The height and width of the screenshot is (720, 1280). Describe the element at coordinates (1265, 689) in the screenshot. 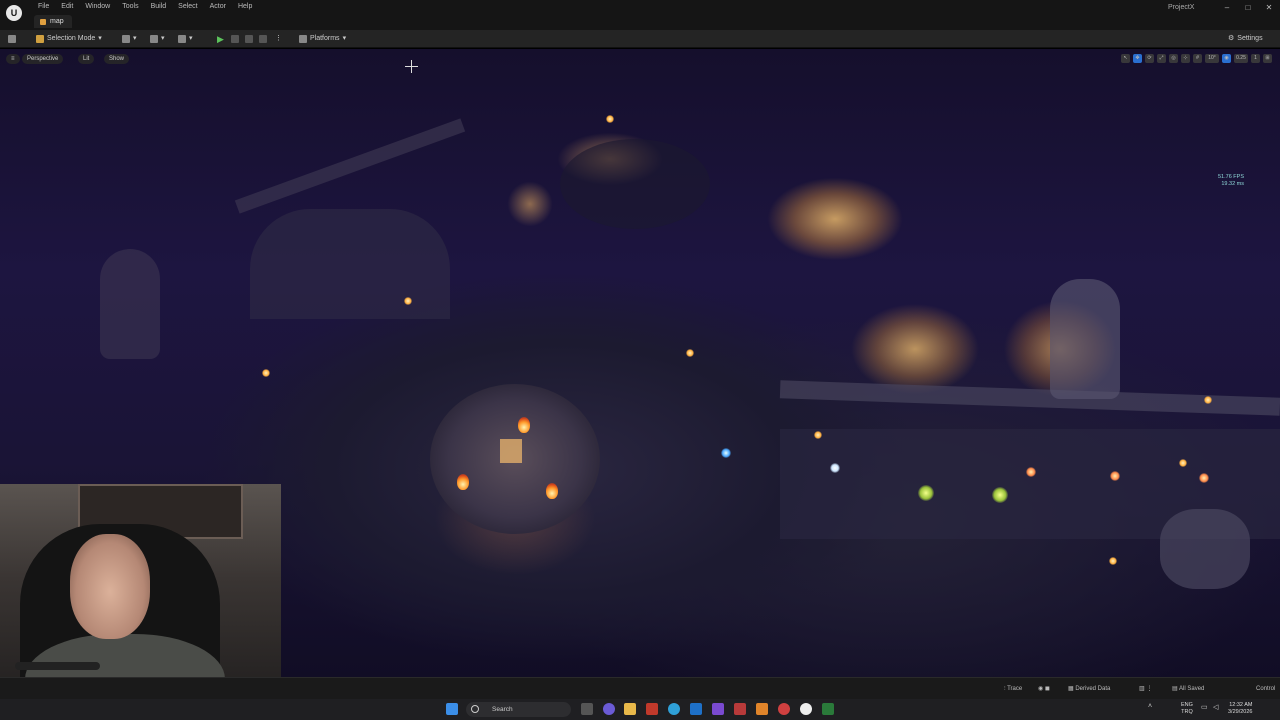

I see `source-control-button: Control` at that location.